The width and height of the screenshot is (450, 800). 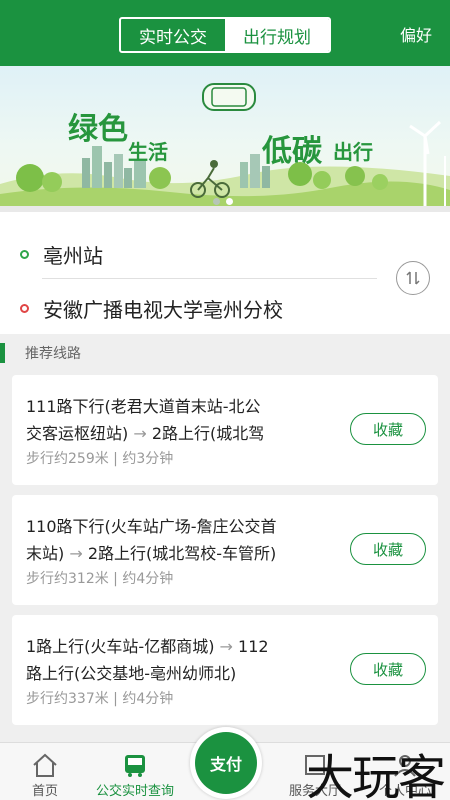 I want to click on tab-bus-realtime: 公交实时查询, so click(x=135, y=771).